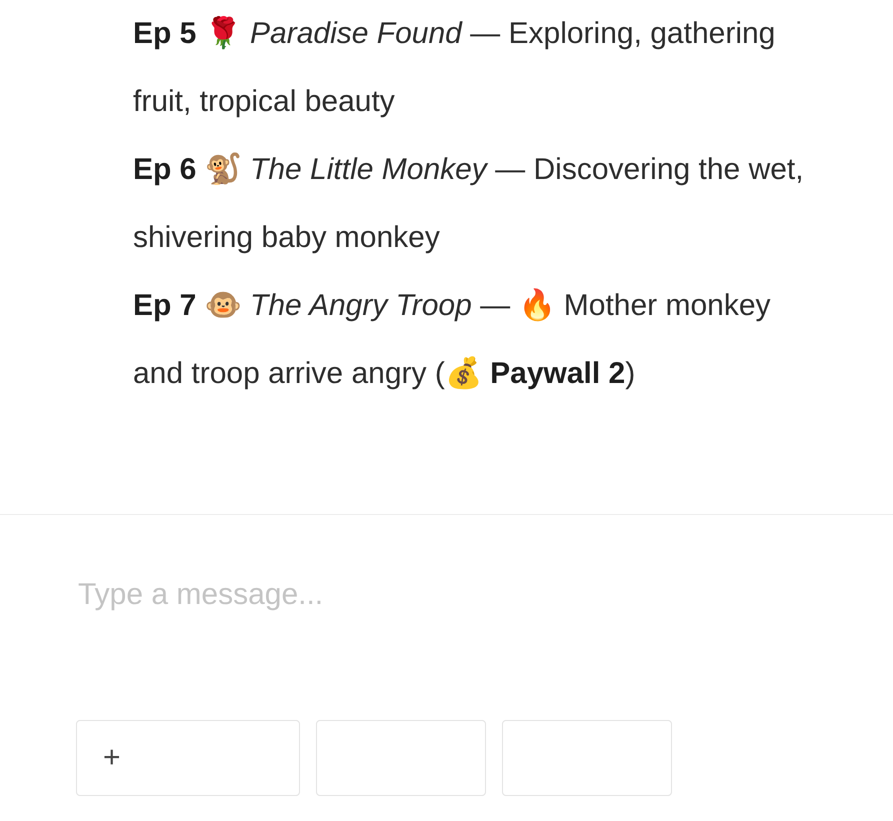  Describe the element at coordinates (188, 758) in the screenshot. I see `add-button: +` at that location.